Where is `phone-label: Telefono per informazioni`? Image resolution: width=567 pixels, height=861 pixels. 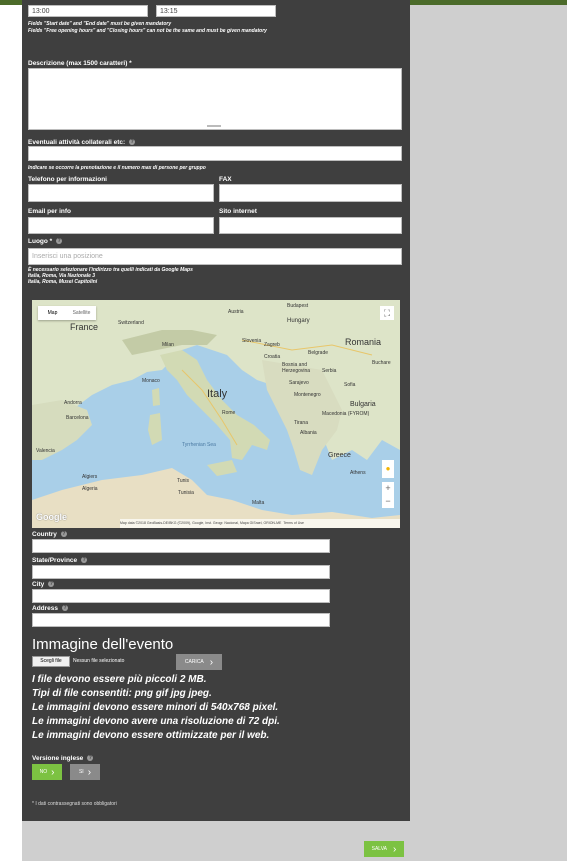 phone-label: Telefono per informazioni is located at coordinates (67, 179).